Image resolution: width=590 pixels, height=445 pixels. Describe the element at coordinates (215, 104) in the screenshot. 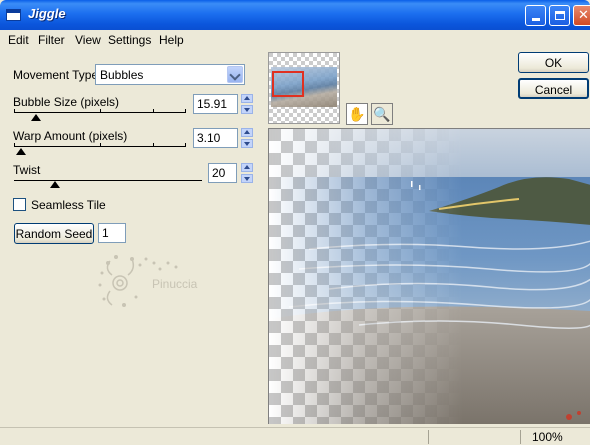

I see `bubble-size-input: 15.91` at that location.